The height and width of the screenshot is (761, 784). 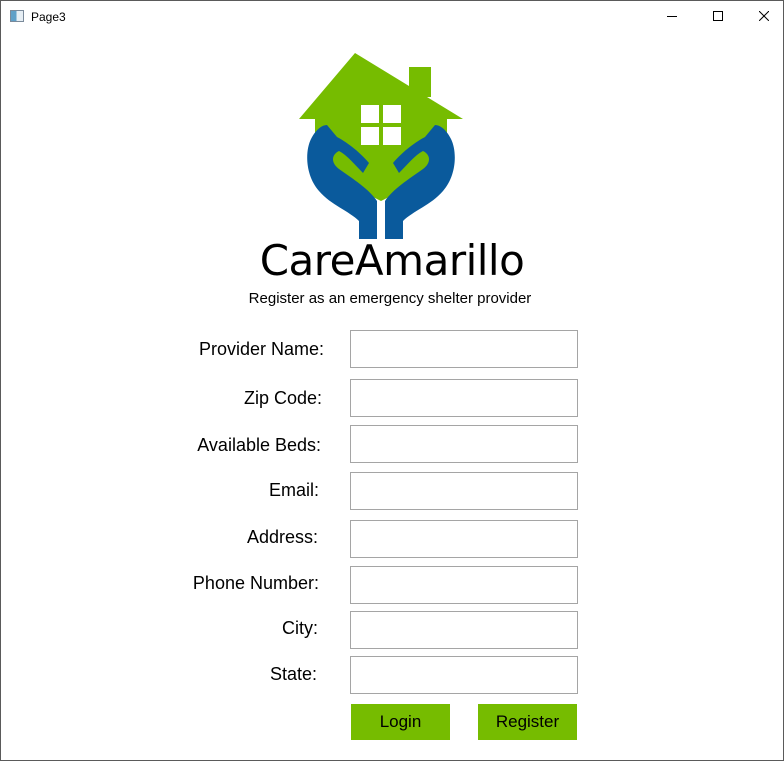 What do you see at coordinates (255, 583) in the screenshot?
I see `phone-number-label: Phone Number:` at bounding box center [255, 583].